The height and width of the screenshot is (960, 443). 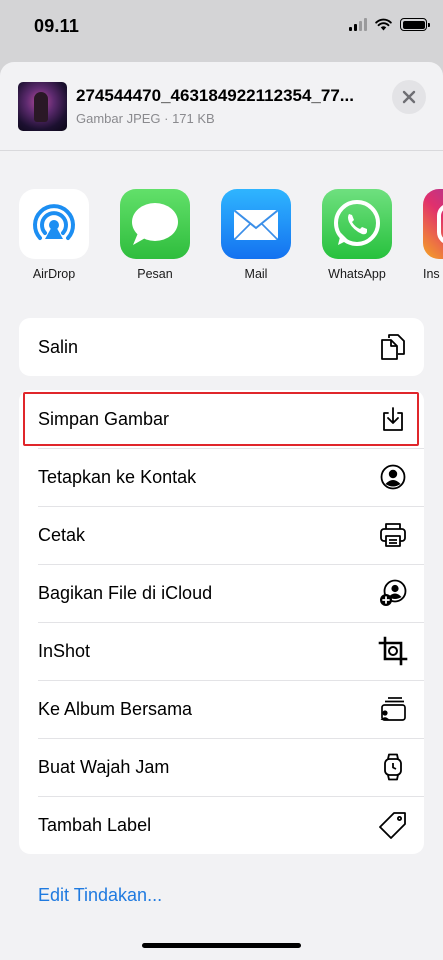 I want to click on apps-row: AirDrop Pesan Mail WhatsApp Ins, so click(x=221, y=239).